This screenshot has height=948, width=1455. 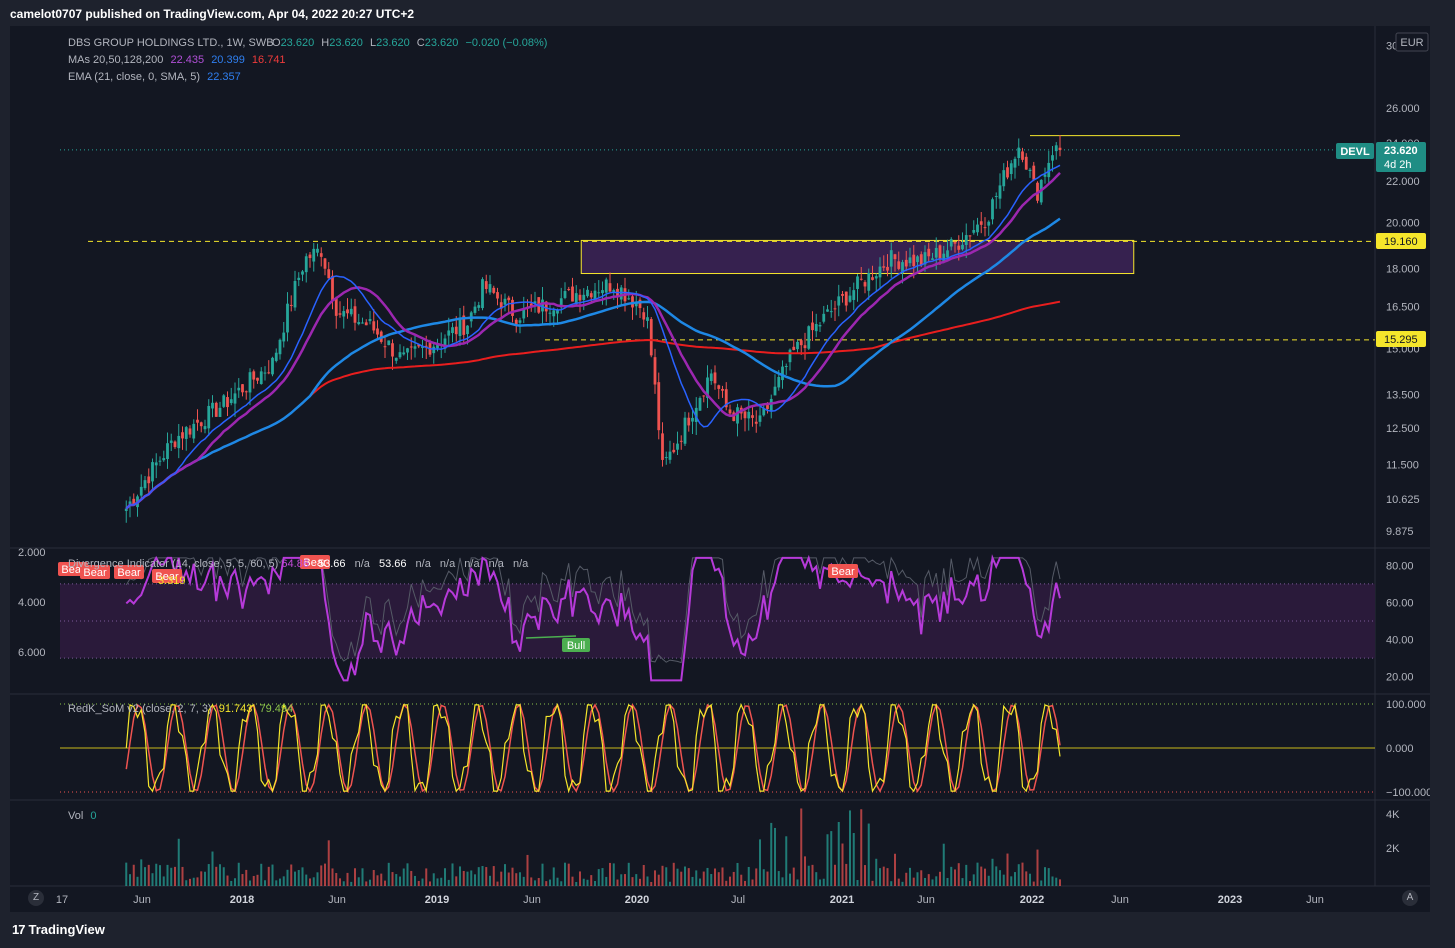 What do you see at coordinates (346, 43) in the screenshot?
I see `high-value: 23.620` at bounding box center [346, 43].